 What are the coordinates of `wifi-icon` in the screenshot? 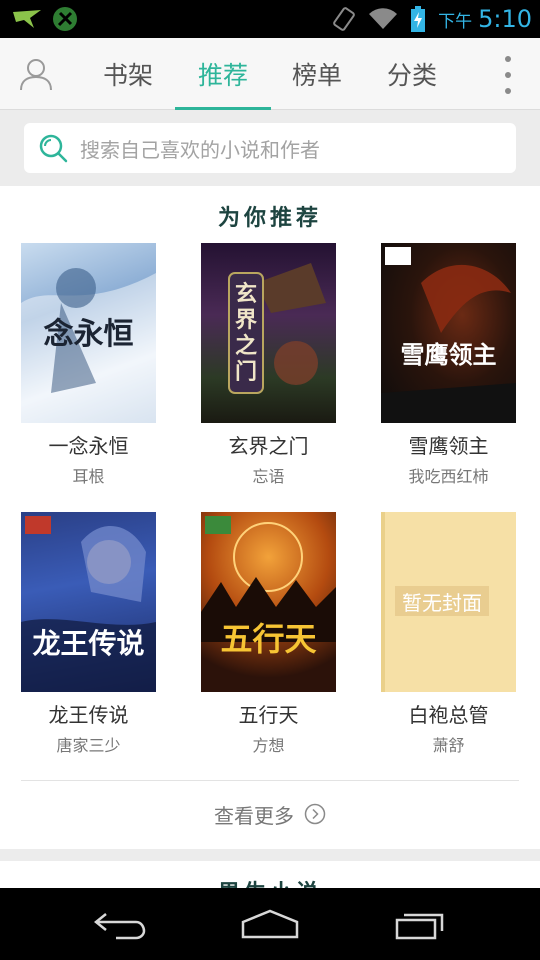 It's located at (383, 19).